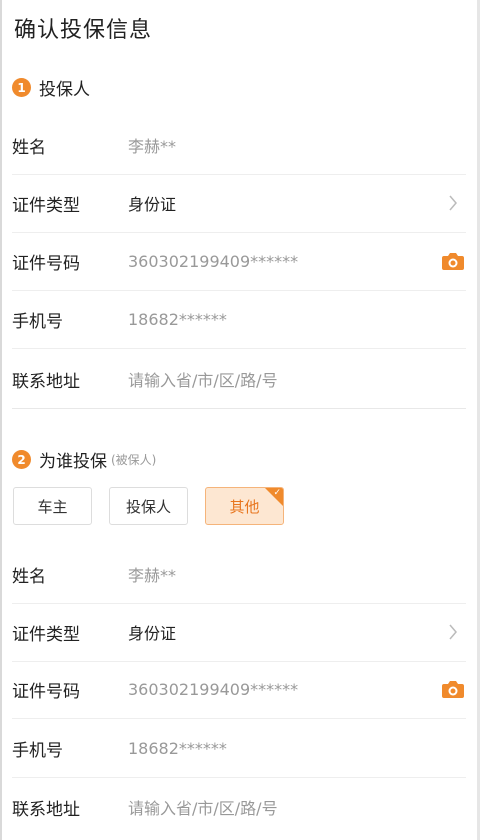 Image resolution: width=480 pixels, height=840 pixels. I want to click on insured-id-type-select: 身份证, so click(284, 632).